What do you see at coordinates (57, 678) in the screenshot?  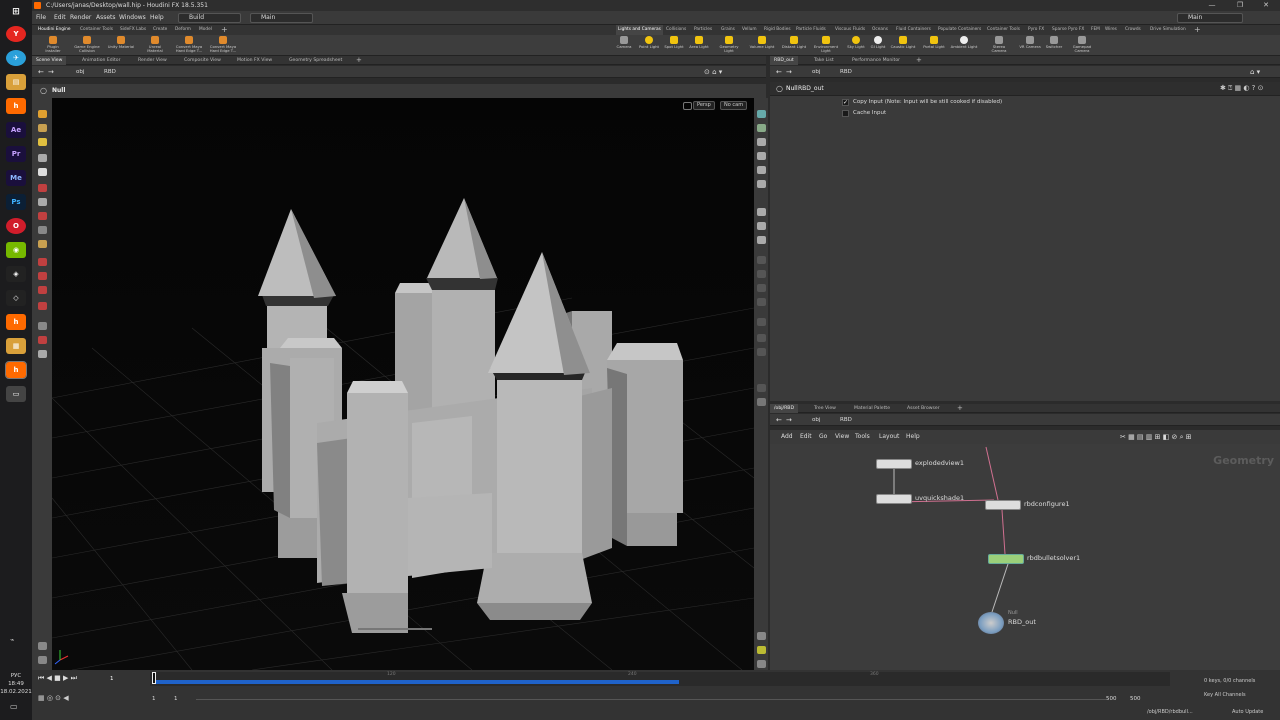 I see `playback-controls: ⏮ ◀ ■ ▶ ⏭` at bounding box center [57, 678].